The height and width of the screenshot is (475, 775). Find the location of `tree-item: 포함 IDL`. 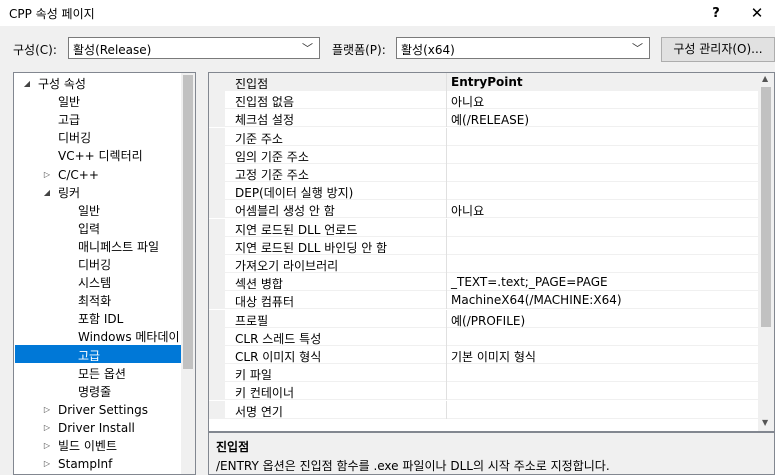

tree-item: 포함 IDL is located at coordinates (100, 319).